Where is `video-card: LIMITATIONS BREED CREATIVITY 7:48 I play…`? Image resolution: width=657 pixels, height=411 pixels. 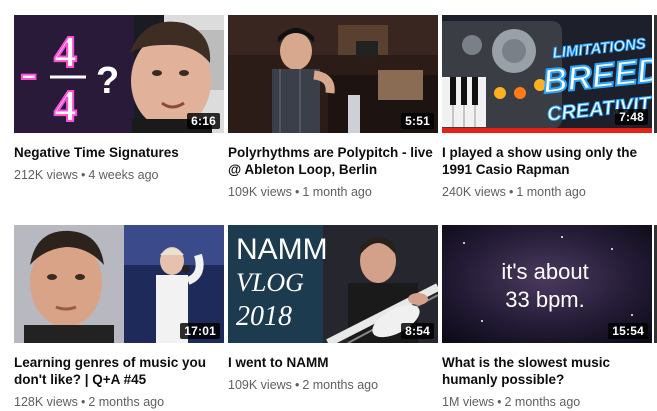
video-card: LIMITATIONS BREED CREATIVITY 7:48 I play… is located at coordinates (547, 107).